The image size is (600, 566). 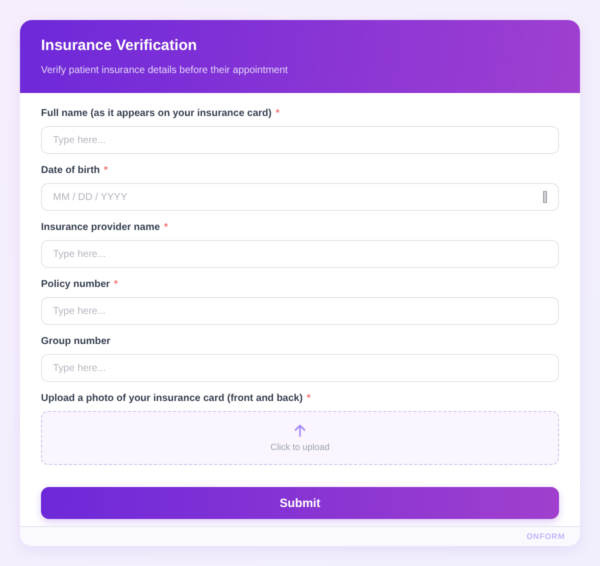 I want to click on field-label: Upload a photo of your insurance card (front and back), so click(x=172, y=398).